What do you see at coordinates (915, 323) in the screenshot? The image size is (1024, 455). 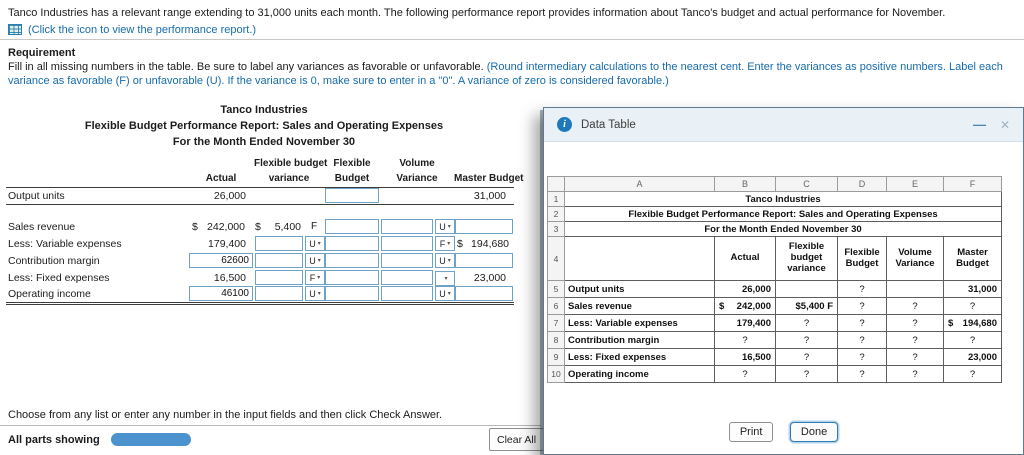 I see `dt-r7-volume-variance: ?` at bounding box center [915, 323].